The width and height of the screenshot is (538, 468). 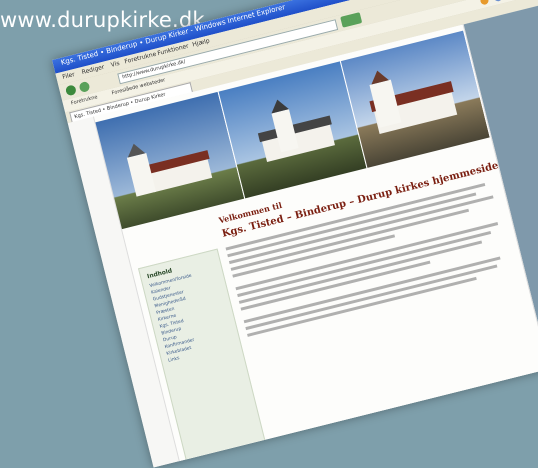 I want to click on back-icon, so click(x=70, y=90).